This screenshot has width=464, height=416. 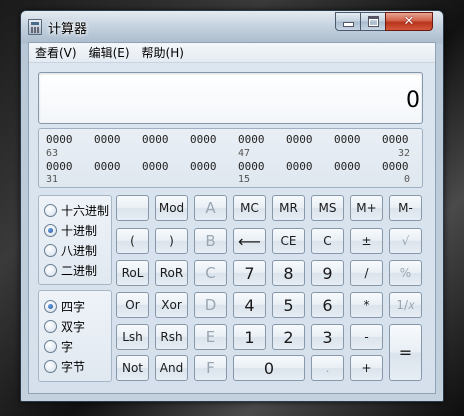 What do you see at coordinates (244, 179) in the screenshot?
I see `bit-index: 15` at bounding box center [244, 179].